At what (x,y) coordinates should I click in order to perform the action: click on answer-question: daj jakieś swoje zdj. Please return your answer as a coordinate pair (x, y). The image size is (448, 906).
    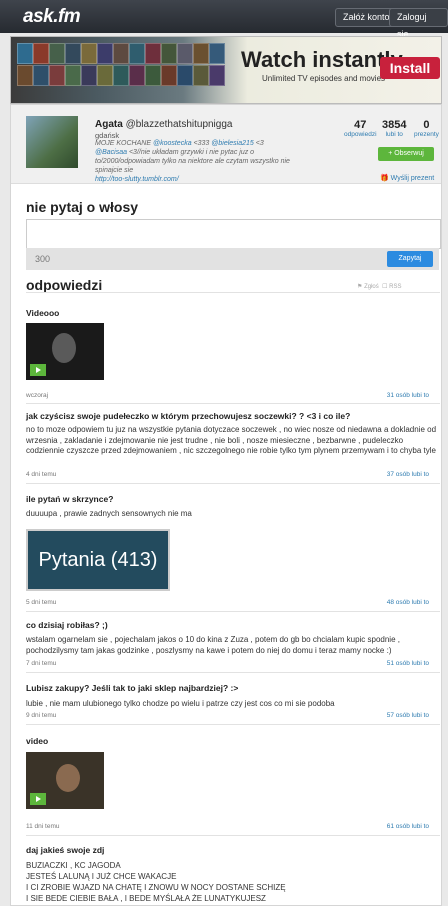
    Looking at the image, I should click on (65, 850).